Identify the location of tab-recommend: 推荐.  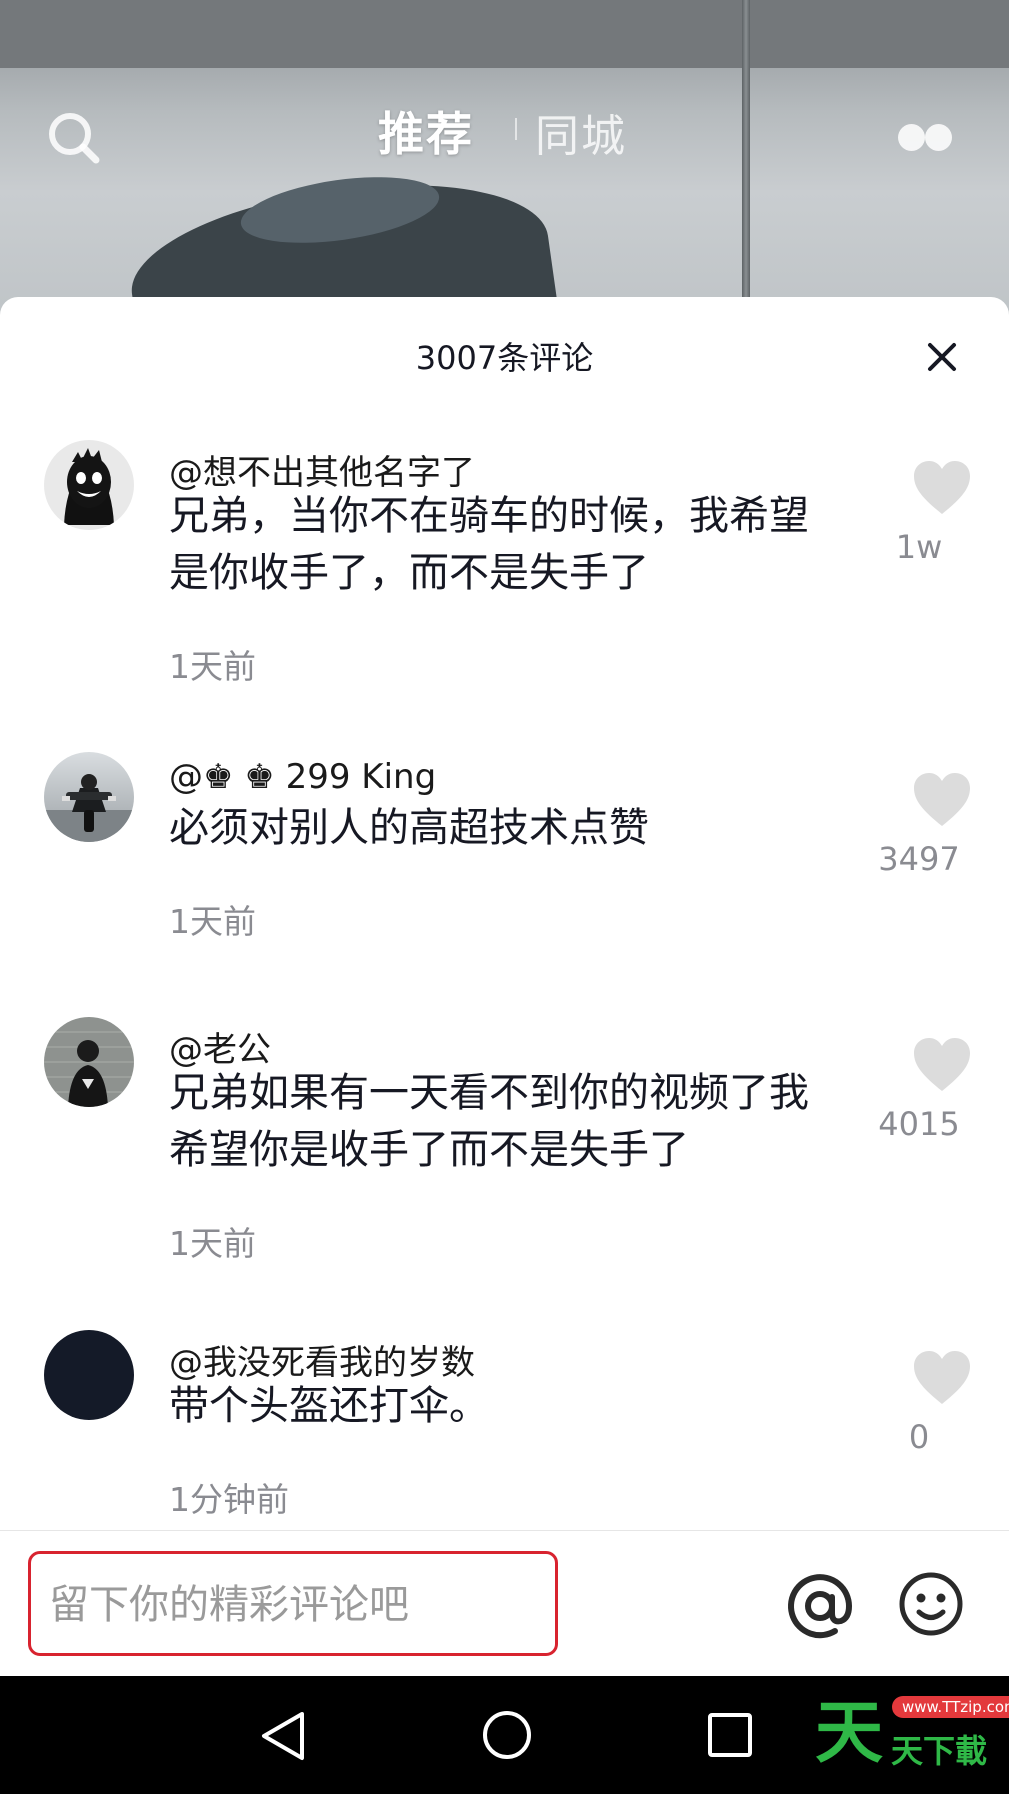
(426, 131).